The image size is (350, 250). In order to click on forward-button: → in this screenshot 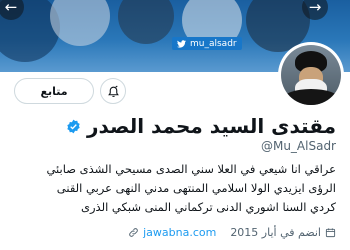, I will do `click(315, 10)`.